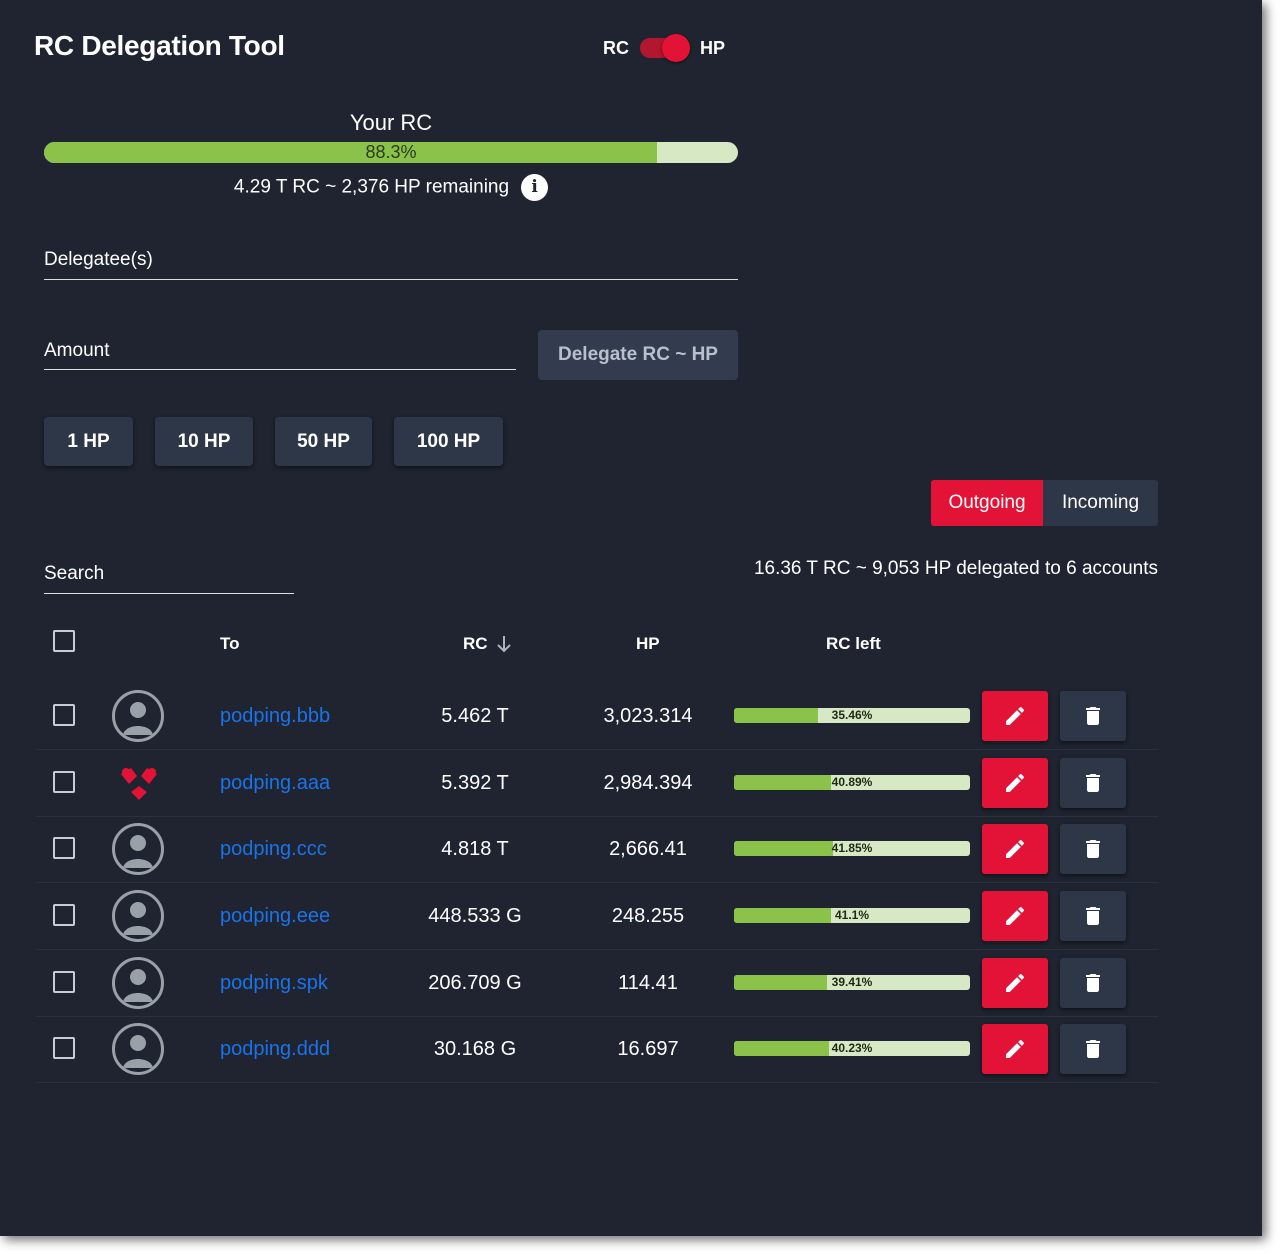 The image size is (1280, 1254). I want to click on toggle-rc-label: RC, so click(616, 48).